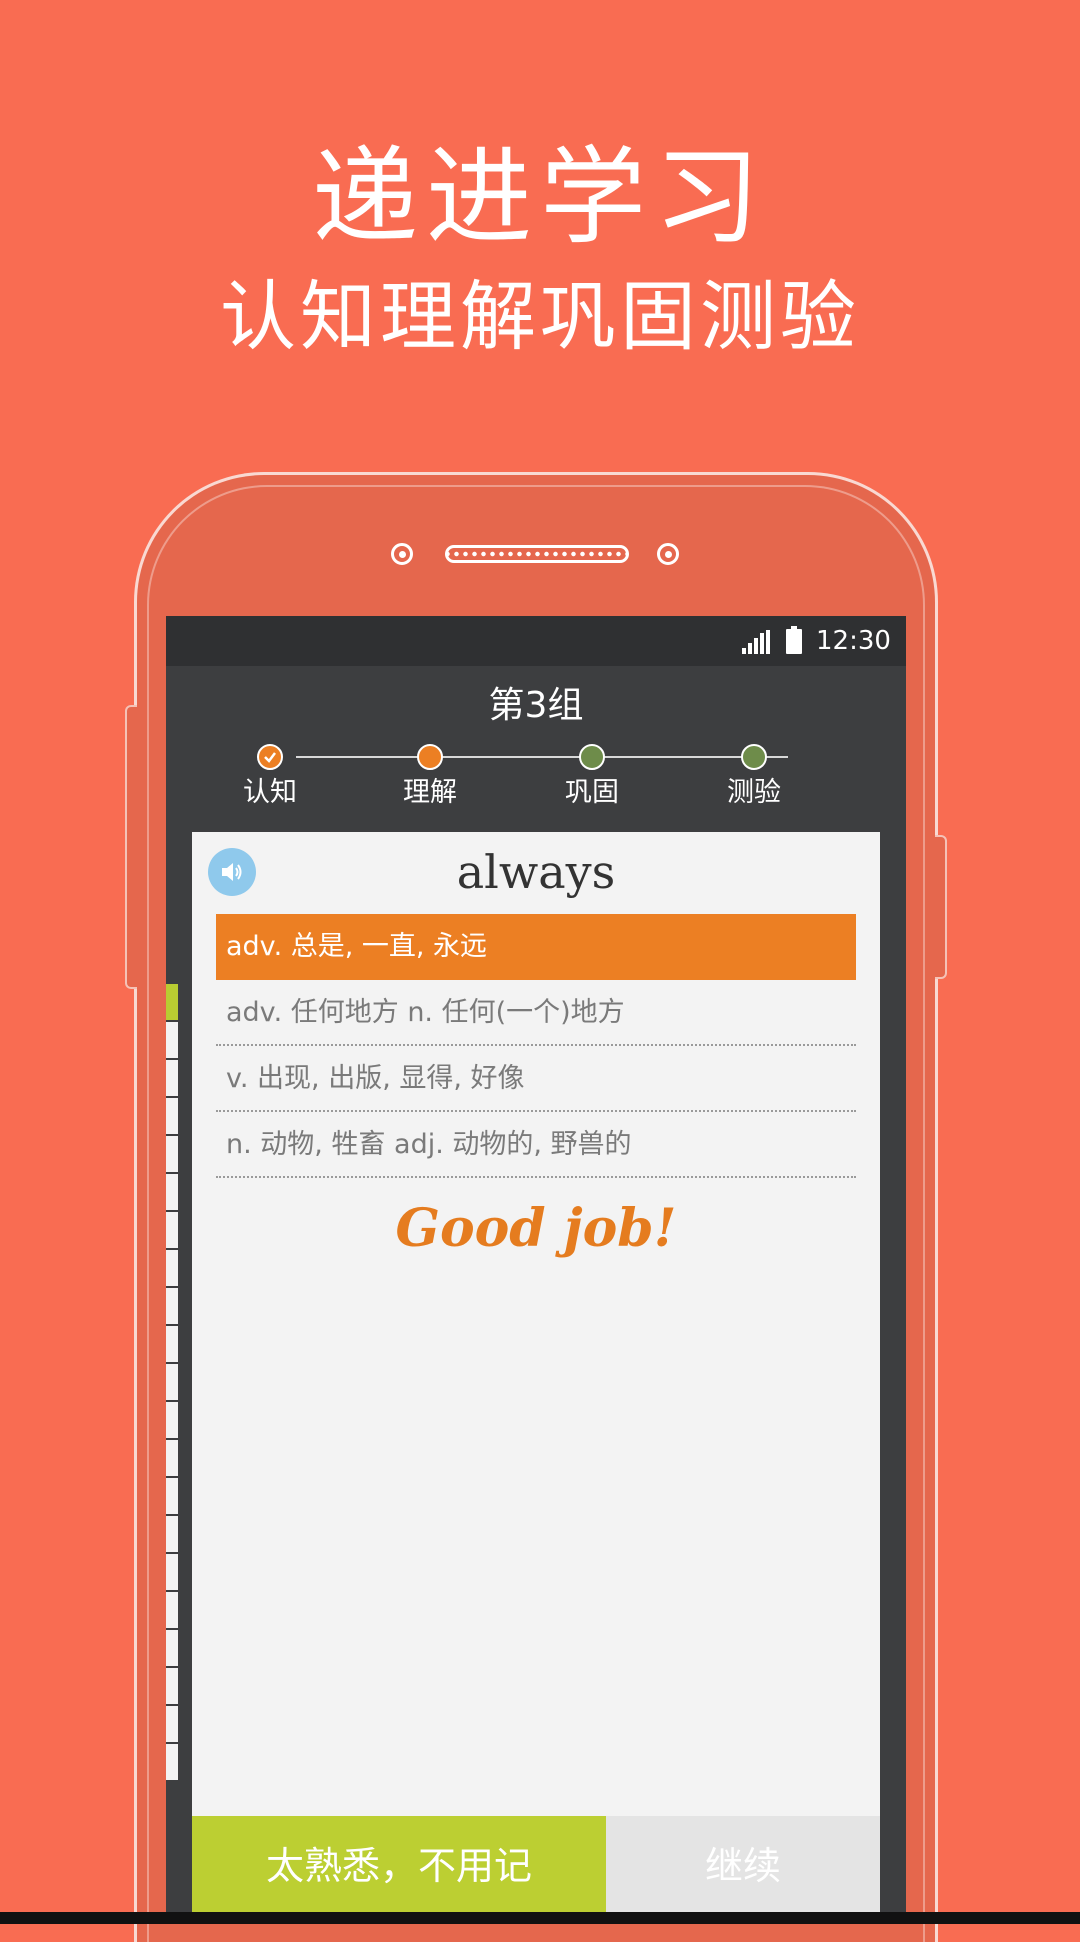 This screenshot has width=1080, height=1942. I want to click on step-understand: 理解, so click(430, 777).